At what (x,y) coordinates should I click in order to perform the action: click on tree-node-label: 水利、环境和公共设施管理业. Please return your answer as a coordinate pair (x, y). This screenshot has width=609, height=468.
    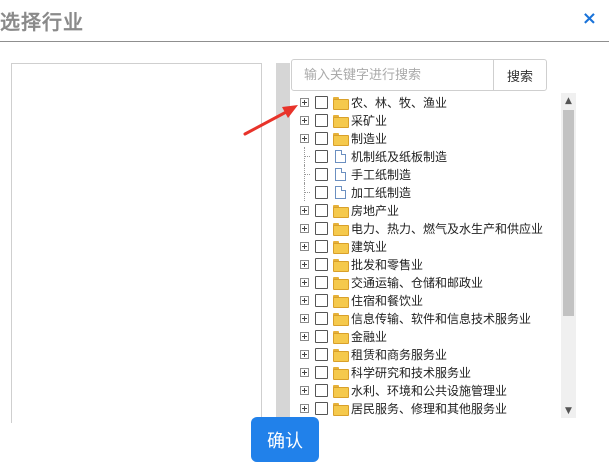
    Looking at the image, I should click on (429, 390).